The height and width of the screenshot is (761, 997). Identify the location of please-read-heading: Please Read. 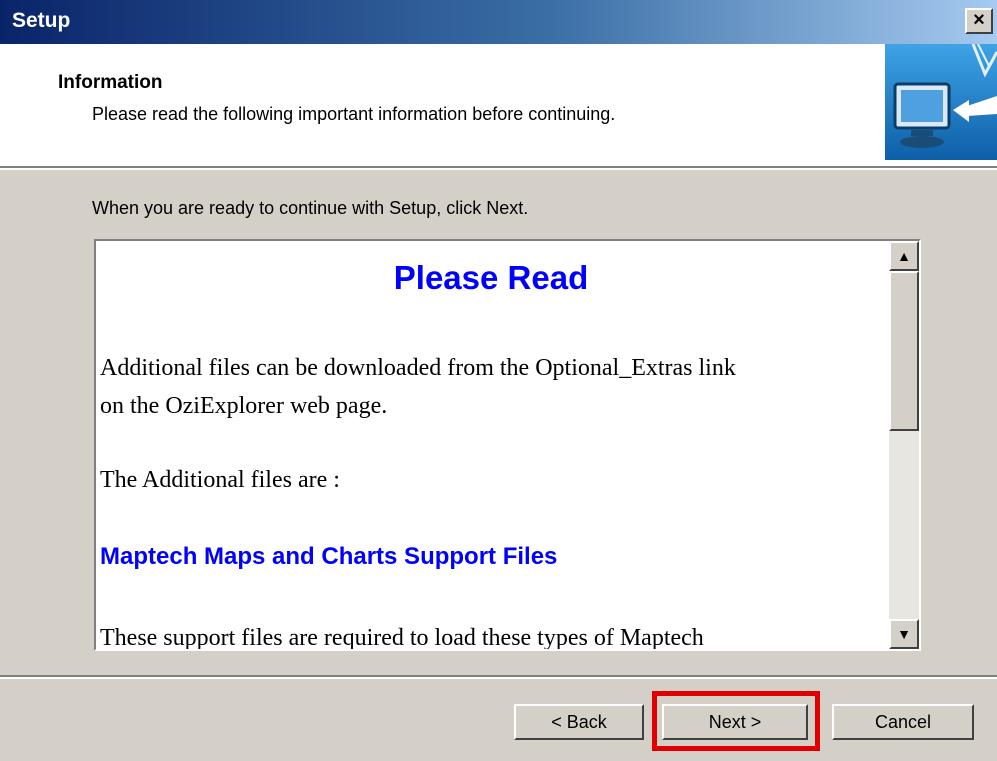
(491, 277).